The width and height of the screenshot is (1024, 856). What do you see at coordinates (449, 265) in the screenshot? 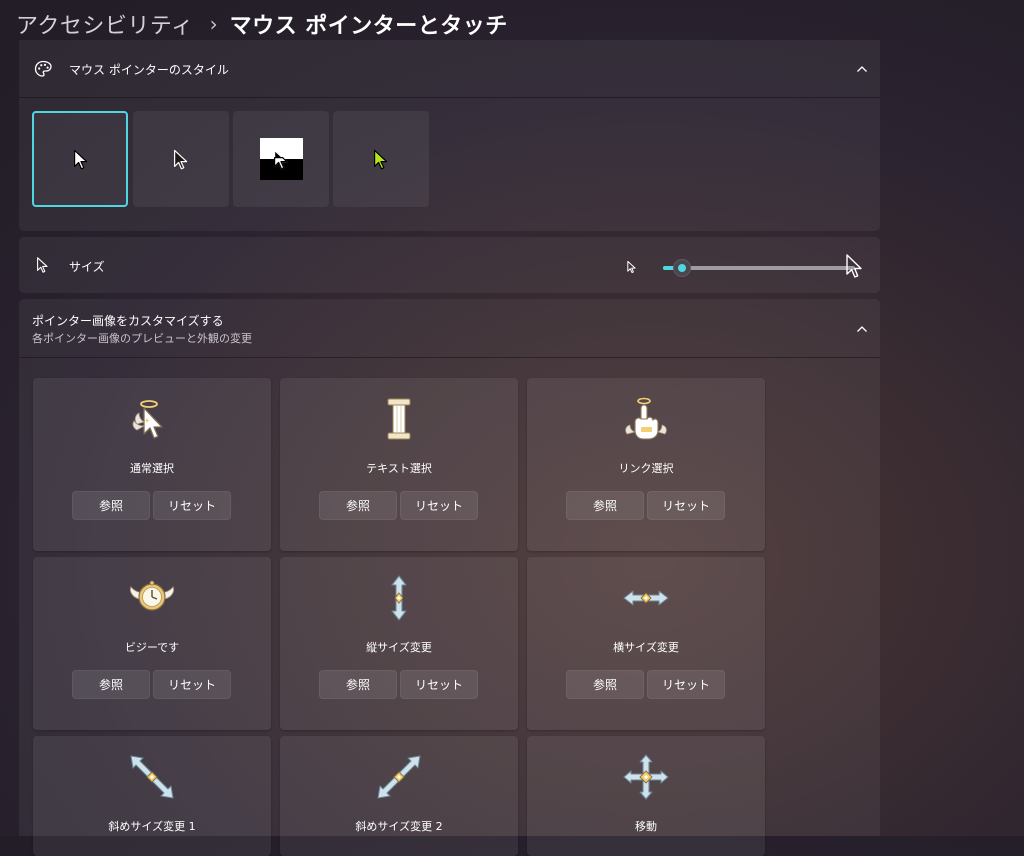
I see `pointer-size-card: サイズ` at bounding box center [449, 265].